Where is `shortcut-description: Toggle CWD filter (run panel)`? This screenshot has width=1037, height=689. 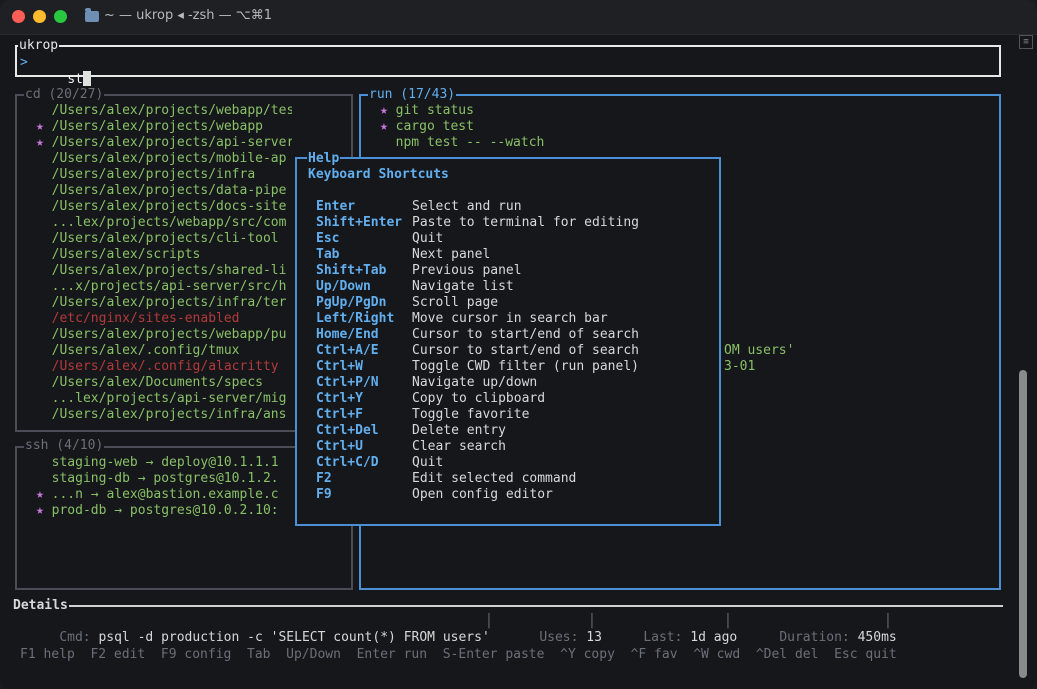
shortcut-description: Toggle CWD filter (run panel) is located at coordinates (525, 366).